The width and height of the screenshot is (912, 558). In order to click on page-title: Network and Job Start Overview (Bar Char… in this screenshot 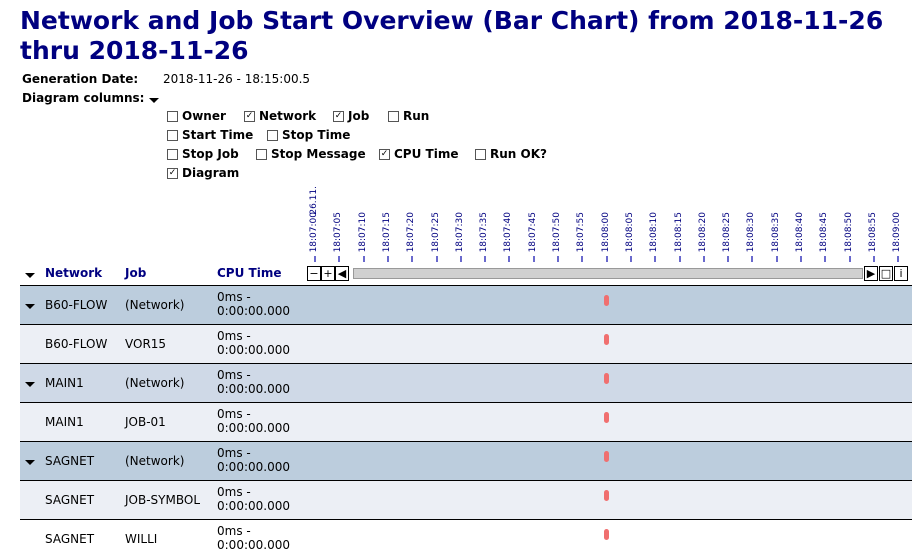, I will do `click(452, 35)`.